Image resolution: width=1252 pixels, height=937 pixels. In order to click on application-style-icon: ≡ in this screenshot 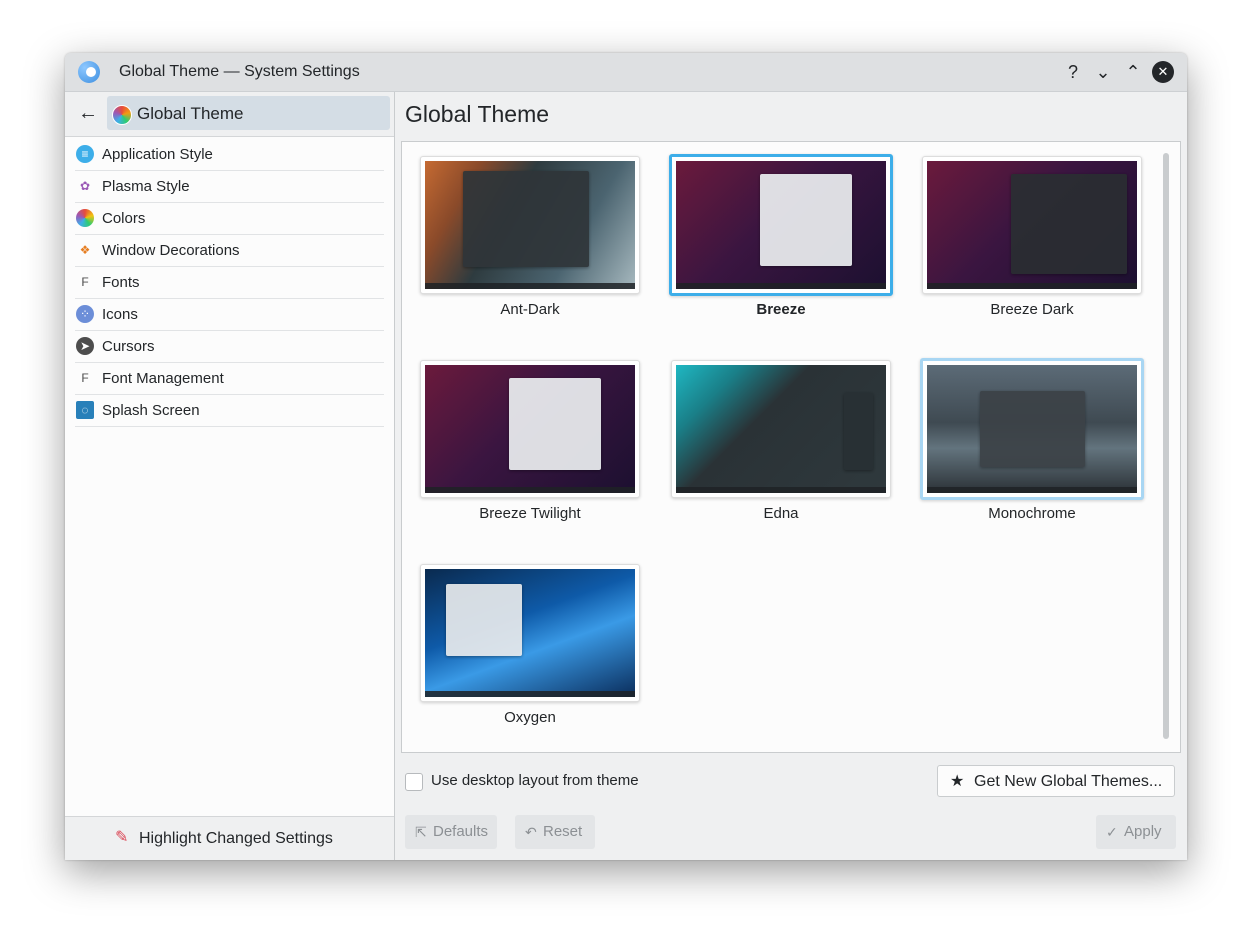, I will do `click(85, 154)`.